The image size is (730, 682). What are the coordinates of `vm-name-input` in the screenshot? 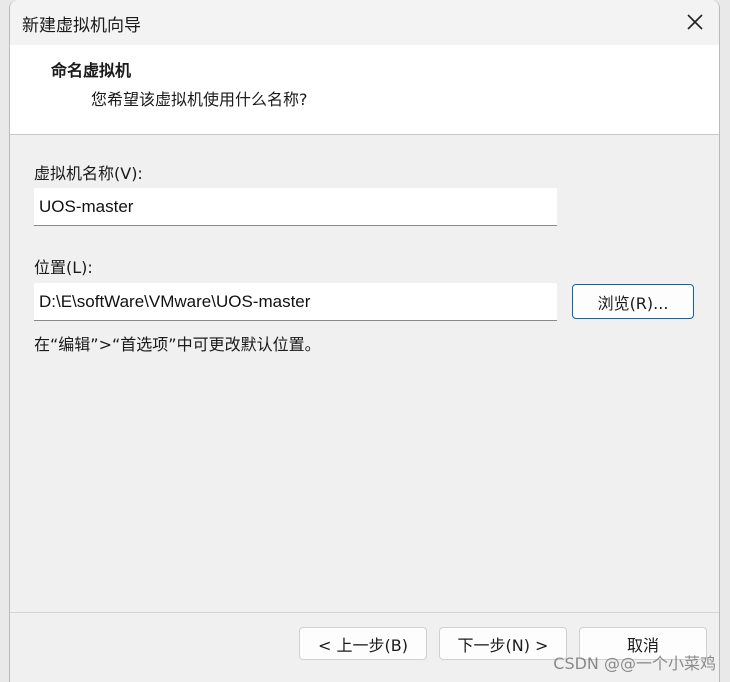 It's located at (295, 207).